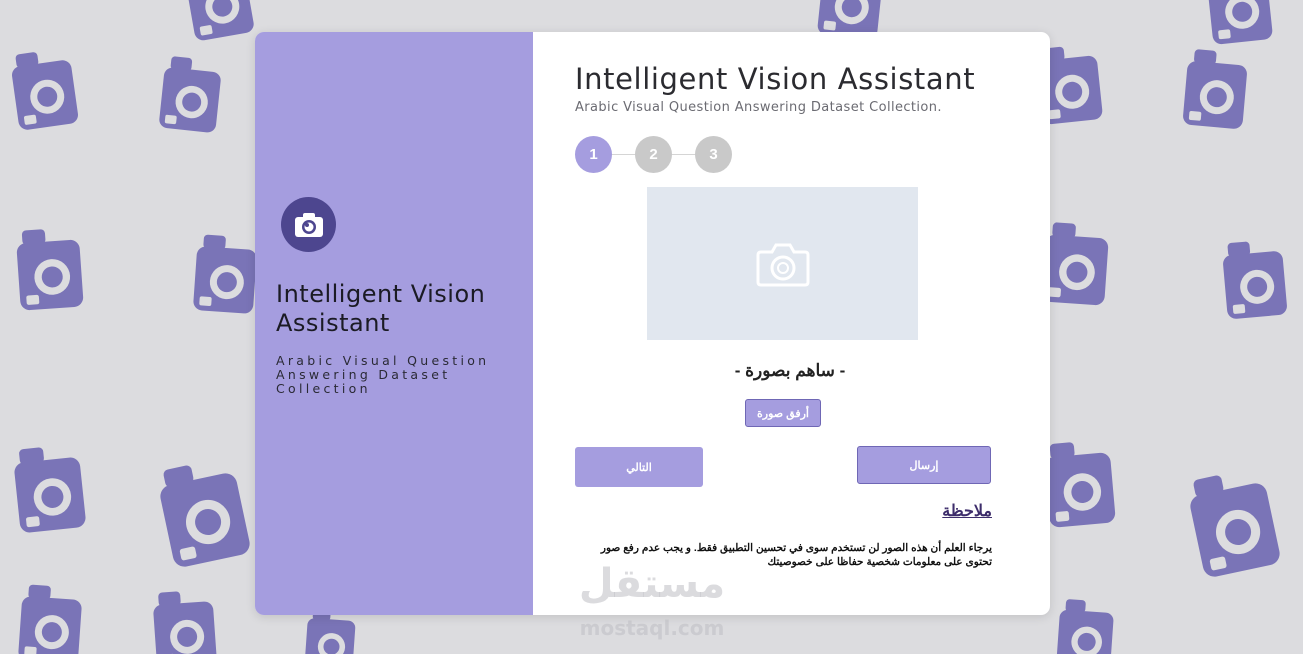  Describe the element at coordinates (381, 308) in the screenshot. I see `sidebar-title: Intelligent Vision Assistant` at that location.